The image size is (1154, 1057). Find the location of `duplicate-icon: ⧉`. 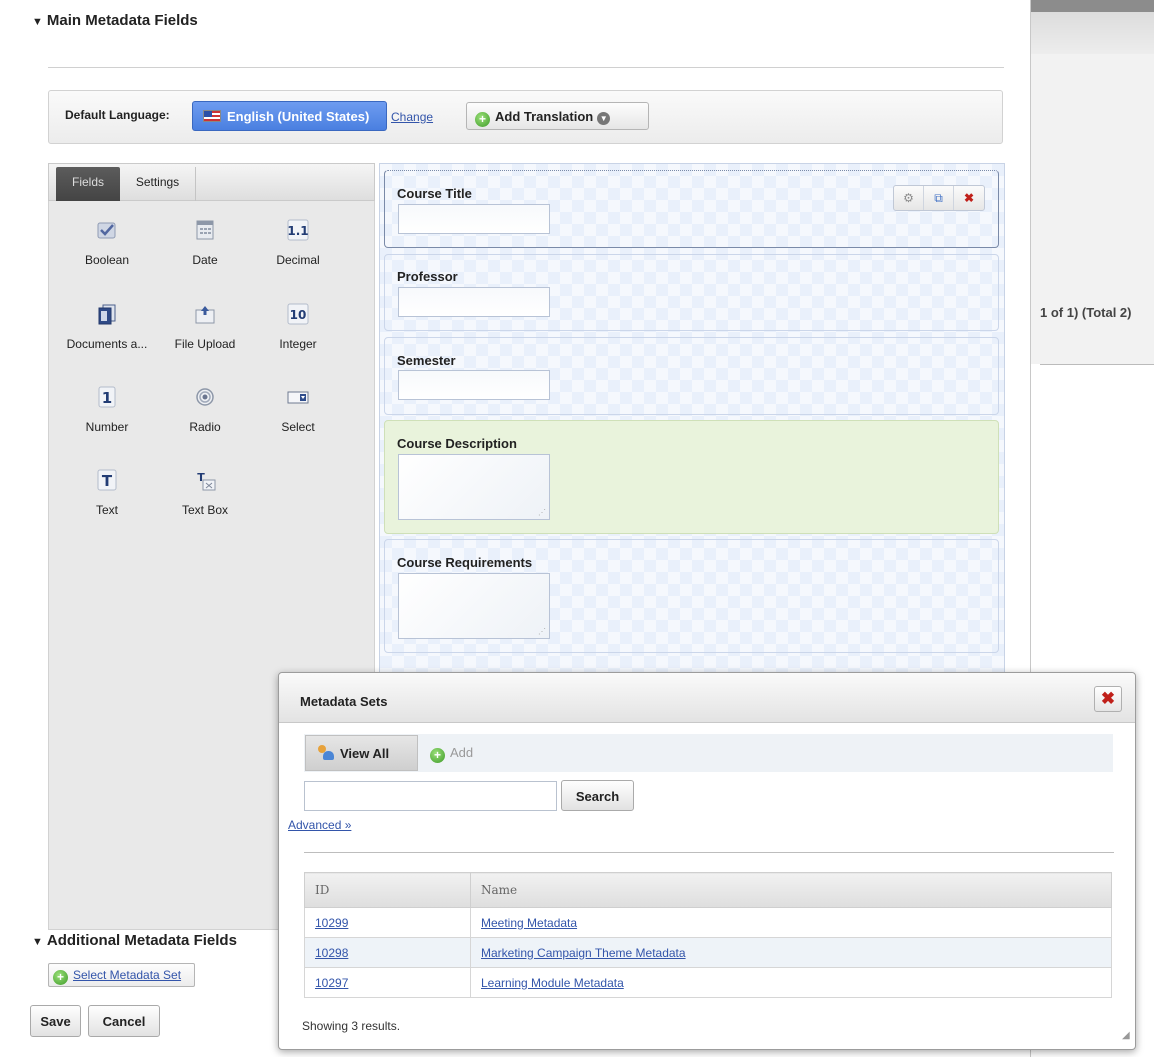

duplicate-icon: ⧉ is located at coordinates (938, 198).